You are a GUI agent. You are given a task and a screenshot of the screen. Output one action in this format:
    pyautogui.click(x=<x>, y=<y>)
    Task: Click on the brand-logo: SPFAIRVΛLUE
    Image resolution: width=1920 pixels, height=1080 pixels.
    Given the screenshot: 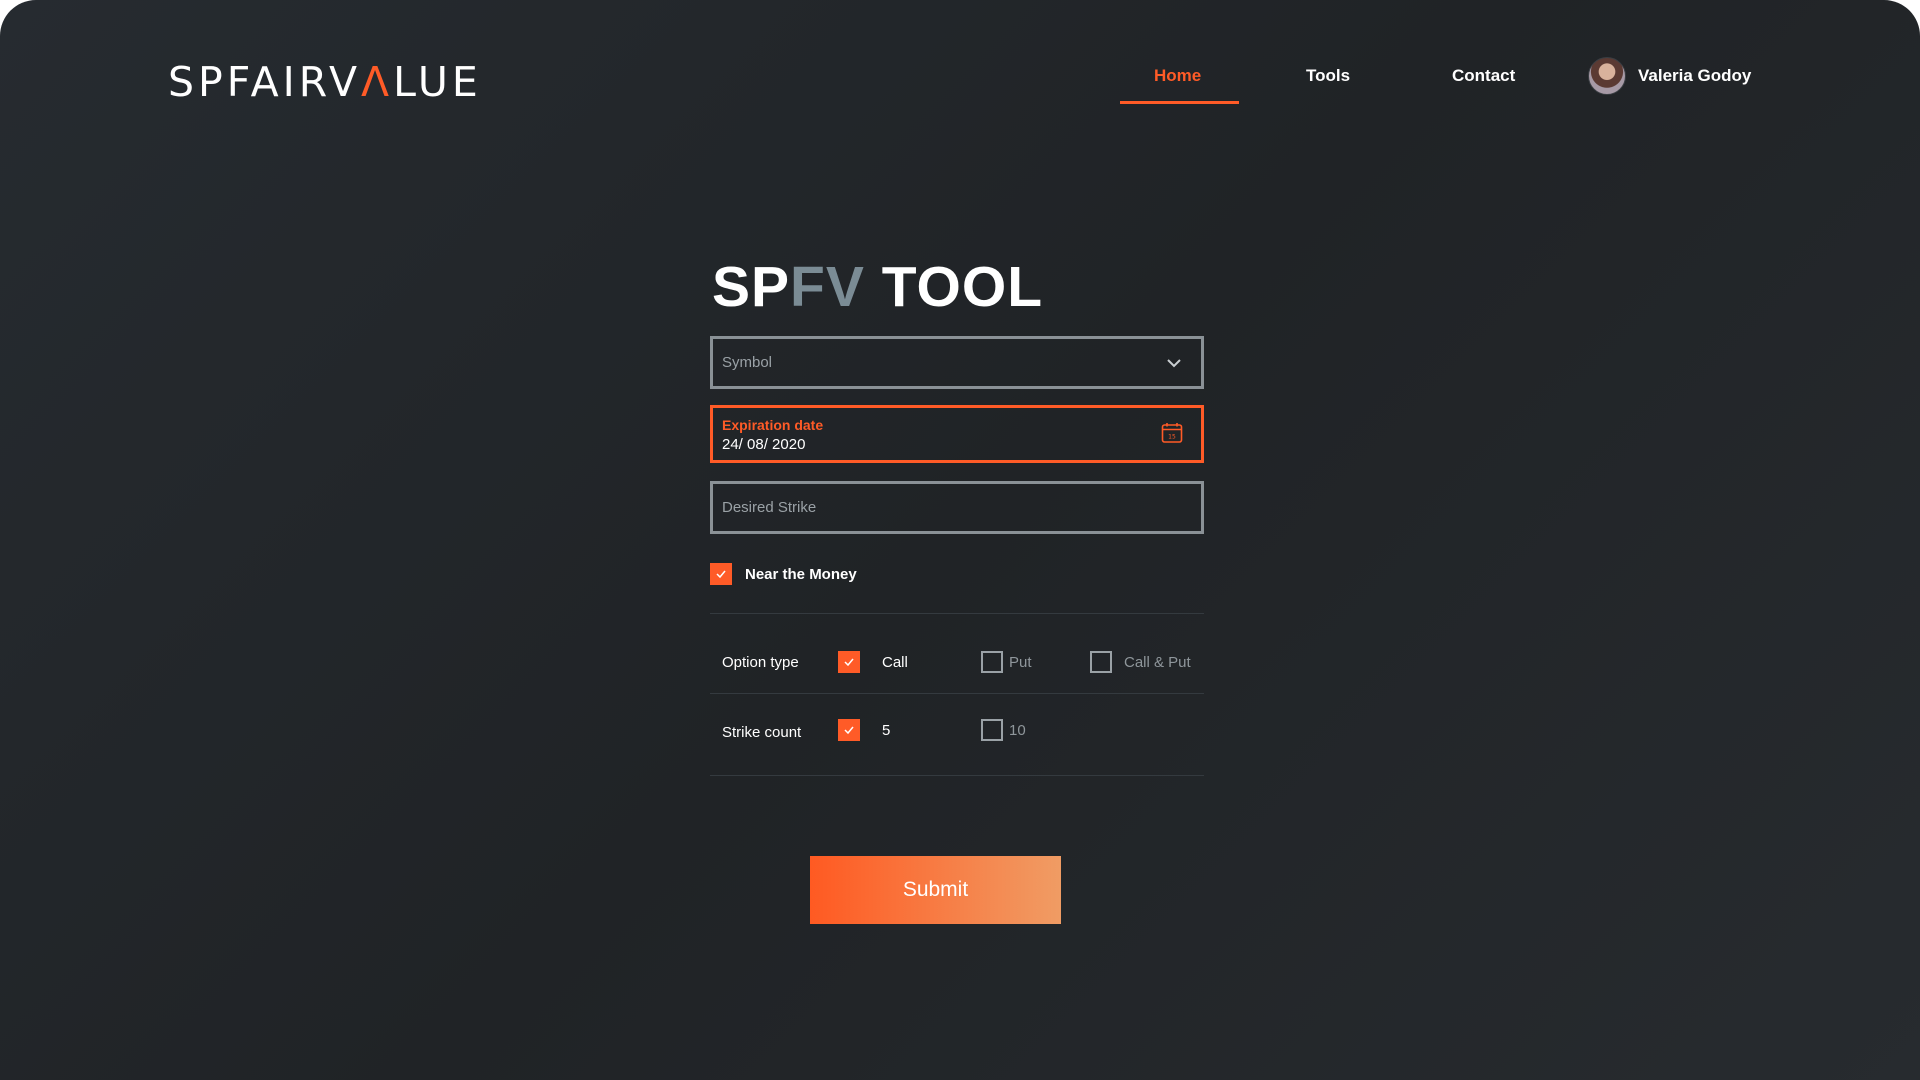 What is the action you would take?
    pyautogui.click(x=325, y=82)
    